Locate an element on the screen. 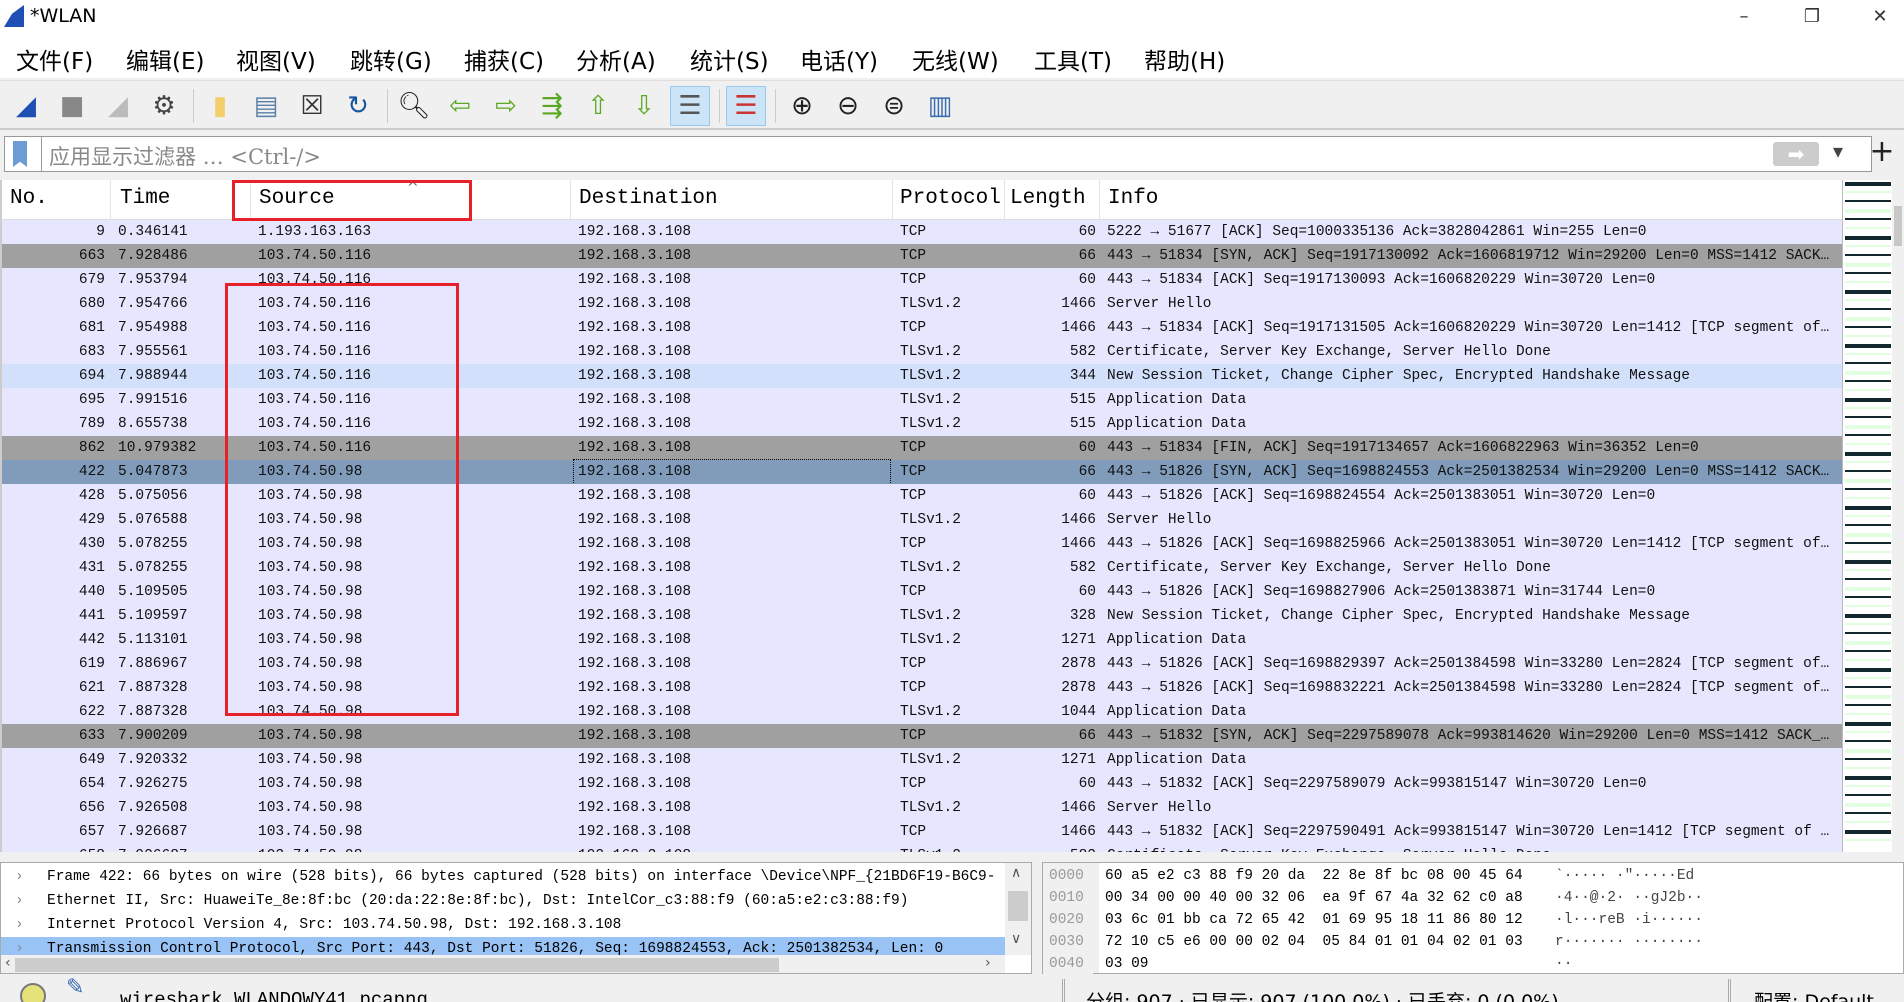  display-filter-bar: 应用显示过滤器 … <Ctrl-/> ➡ ▾ is located at coordinates (938, 154).